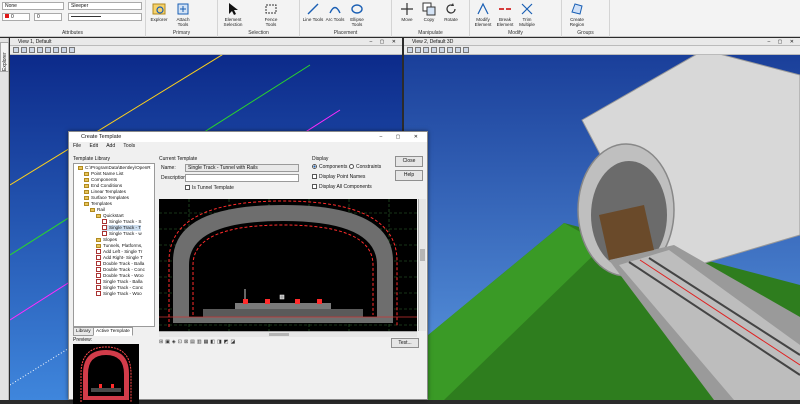  What do you see at coordinates (527, 14) in the screenshot?
I see `trim-multiple-button: Trim Multiple` at bounding box center [527, 14].